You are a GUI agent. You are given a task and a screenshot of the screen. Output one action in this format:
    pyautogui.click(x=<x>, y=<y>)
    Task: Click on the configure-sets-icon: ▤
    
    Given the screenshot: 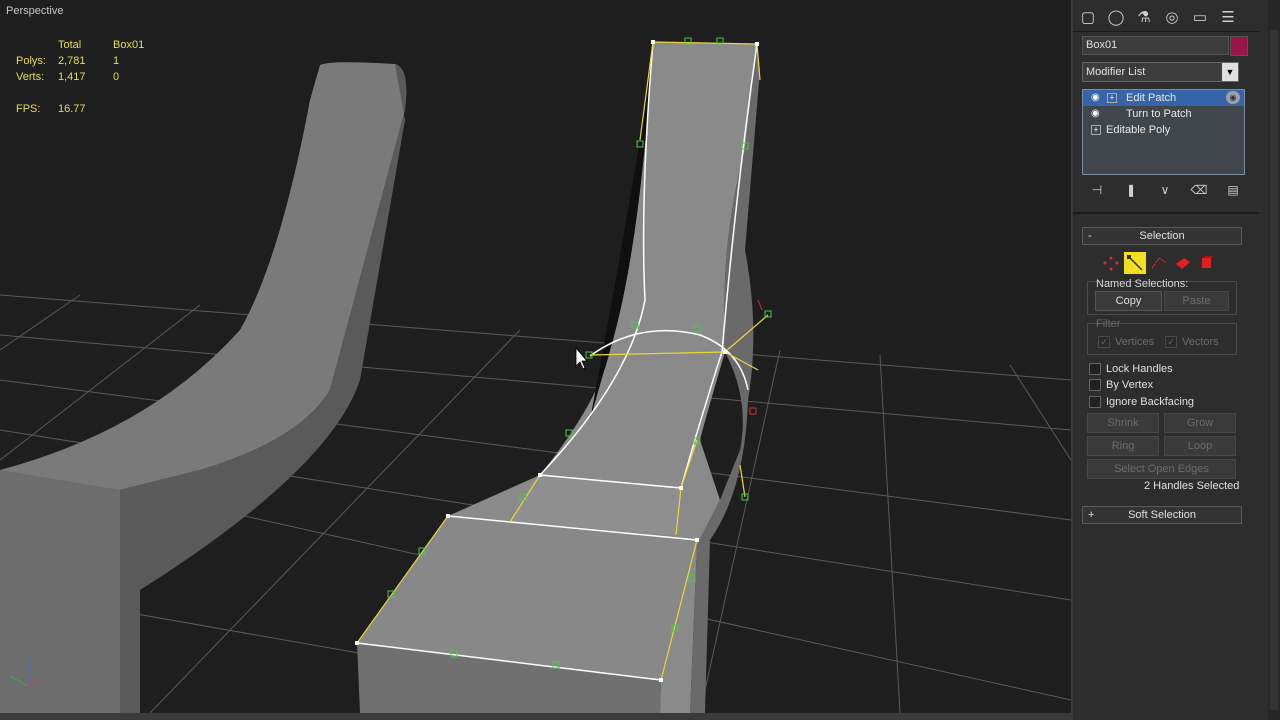 What is the action you would take?
    pyautogui.click(x=1233, y=191)
    